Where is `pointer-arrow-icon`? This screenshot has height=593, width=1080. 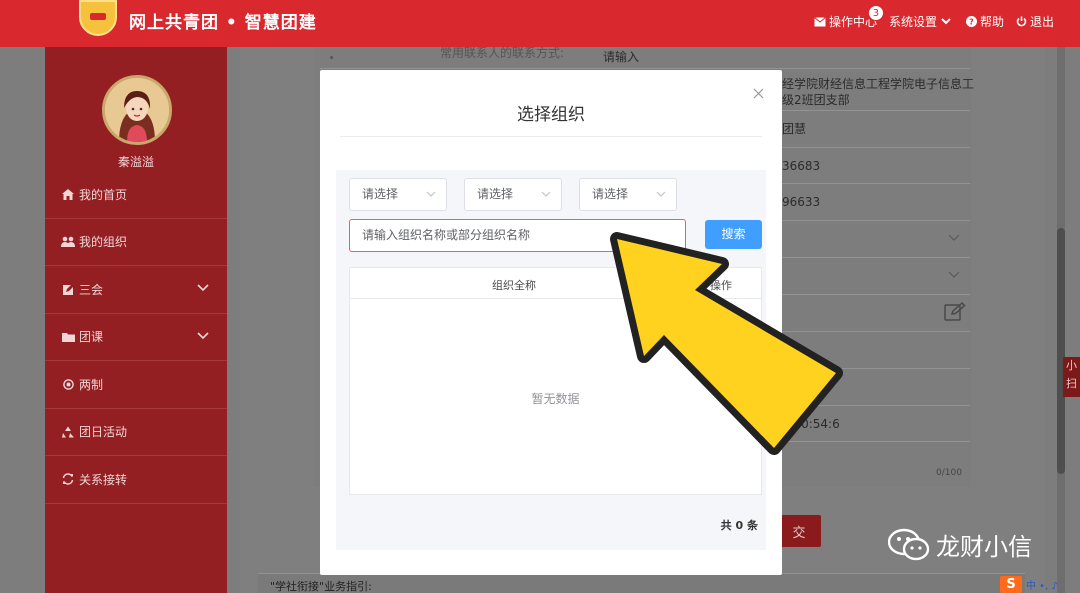 pointer-arrow-icon is located at coordinates (726, 343).